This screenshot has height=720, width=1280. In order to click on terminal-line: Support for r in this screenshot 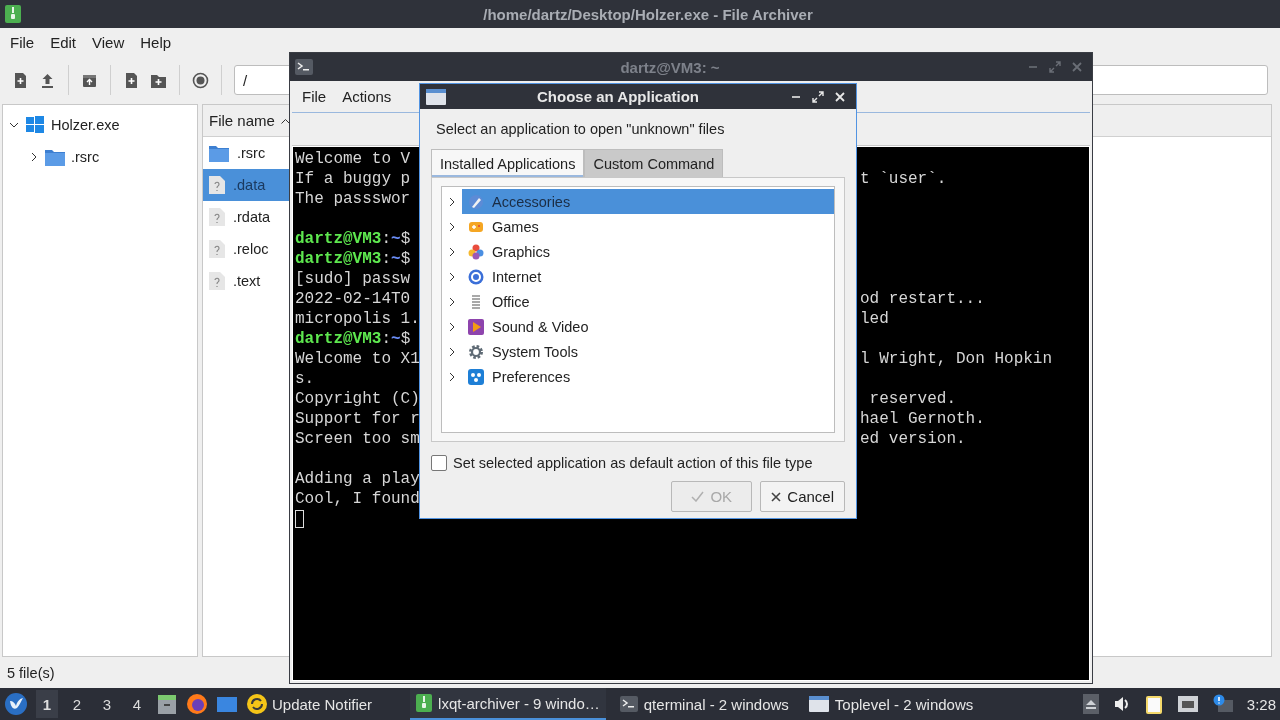, I will do `click(357, 419)`.